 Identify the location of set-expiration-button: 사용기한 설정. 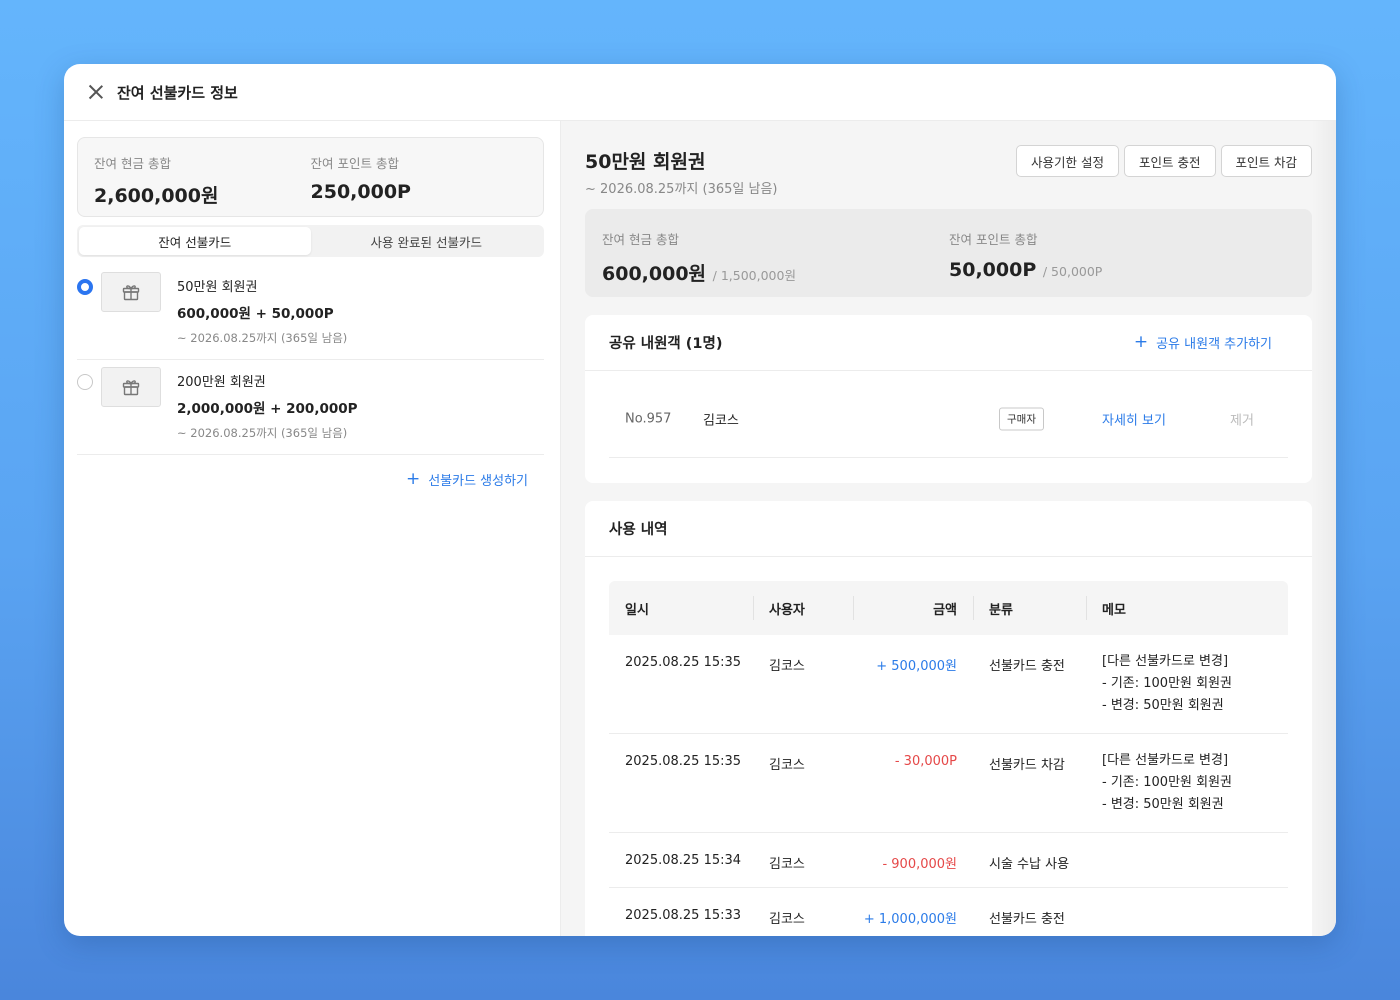
(1068, 161).